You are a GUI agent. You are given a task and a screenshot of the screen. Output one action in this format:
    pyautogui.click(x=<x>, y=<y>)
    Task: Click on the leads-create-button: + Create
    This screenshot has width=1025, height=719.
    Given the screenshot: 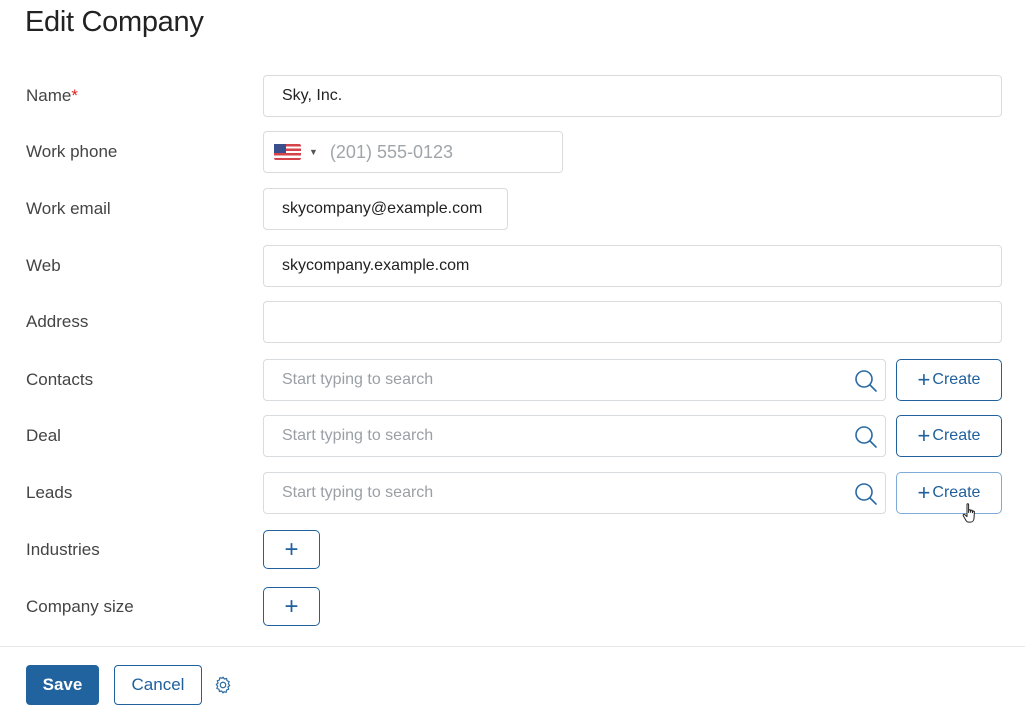 What is the action you would take?
    pyautogui.click(x=949, y=493)
    